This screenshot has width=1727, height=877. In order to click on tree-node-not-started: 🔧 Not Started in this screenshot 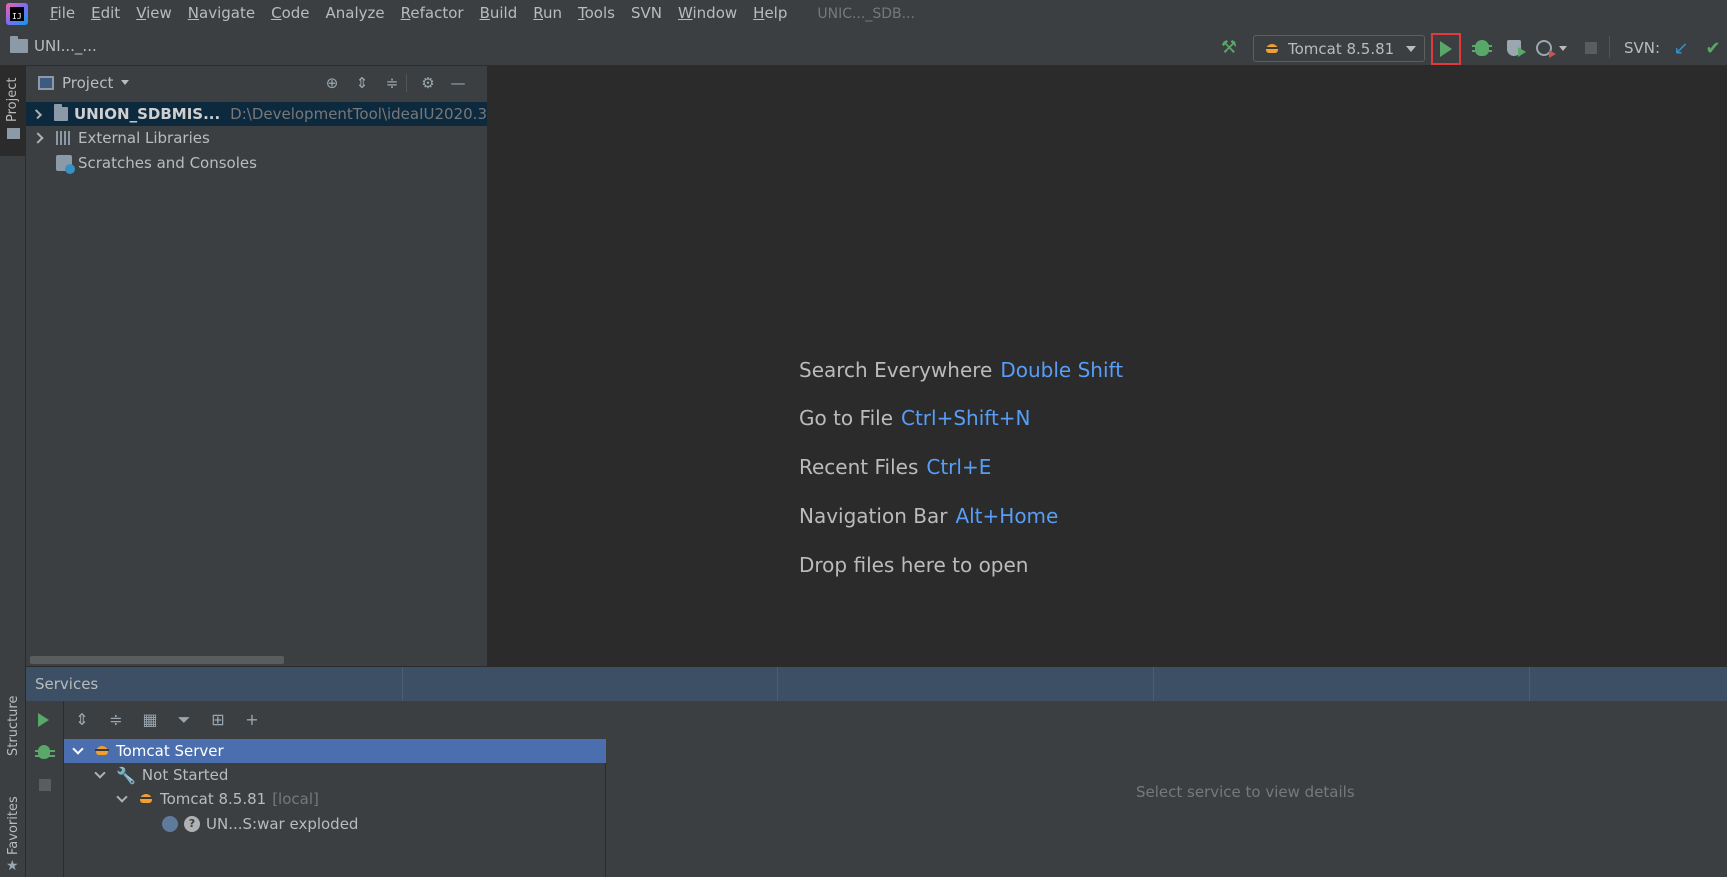, I will do `click(161, 775)`.